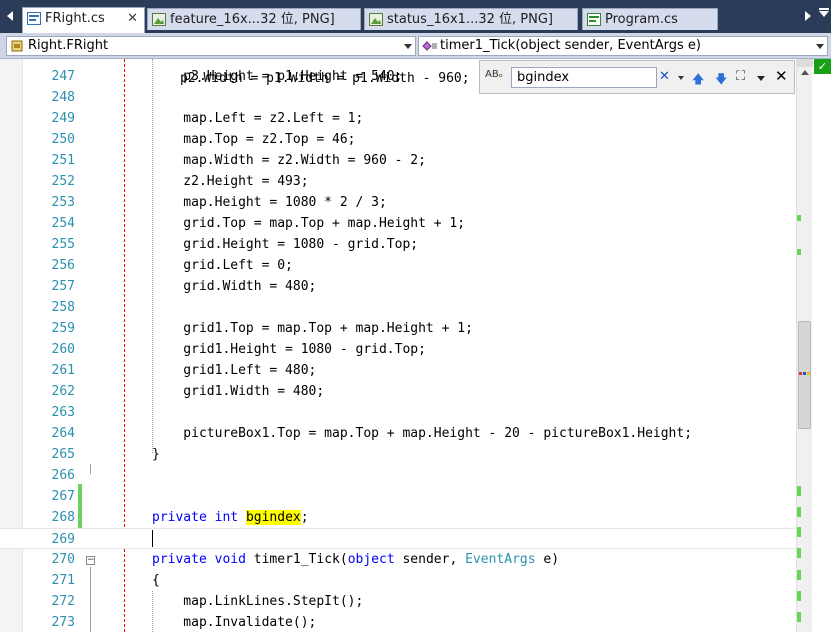 The width and height of the screenshot is (831, 632). What do you see at coordinates (63, 539) in the screenshot?
I see `line-number: 269` at bounding box center [63, 539].